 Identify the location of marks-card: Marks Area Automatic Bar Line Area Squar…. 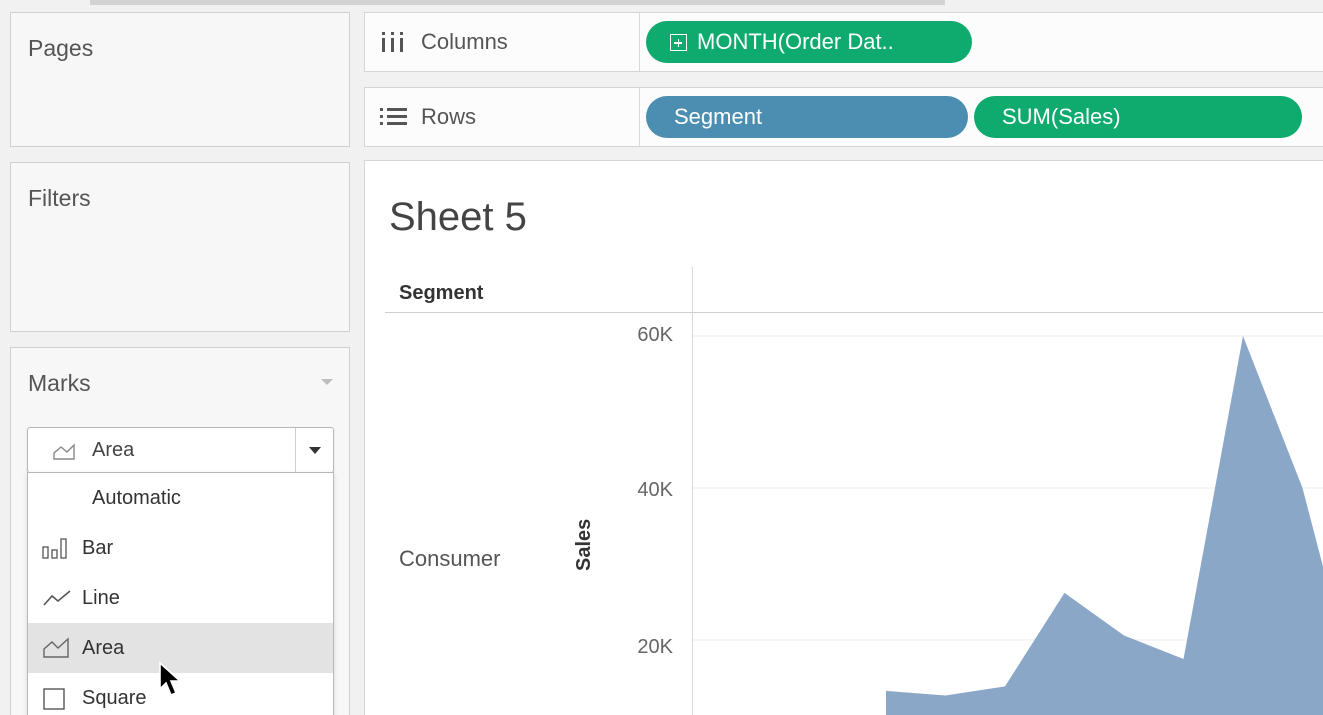
(180, 531).